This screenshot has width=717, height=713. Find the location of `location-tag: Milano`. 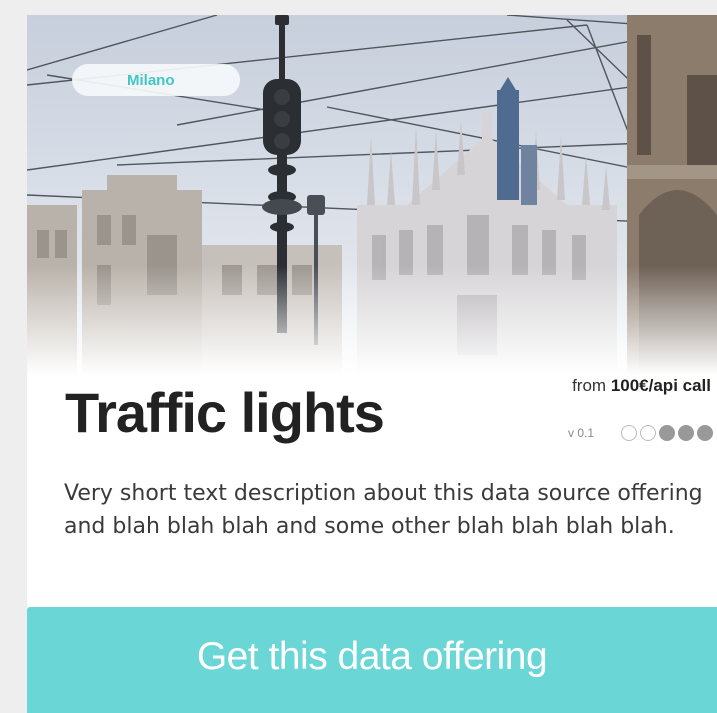

location-tag: Milano is located at coordinates (156, 80).